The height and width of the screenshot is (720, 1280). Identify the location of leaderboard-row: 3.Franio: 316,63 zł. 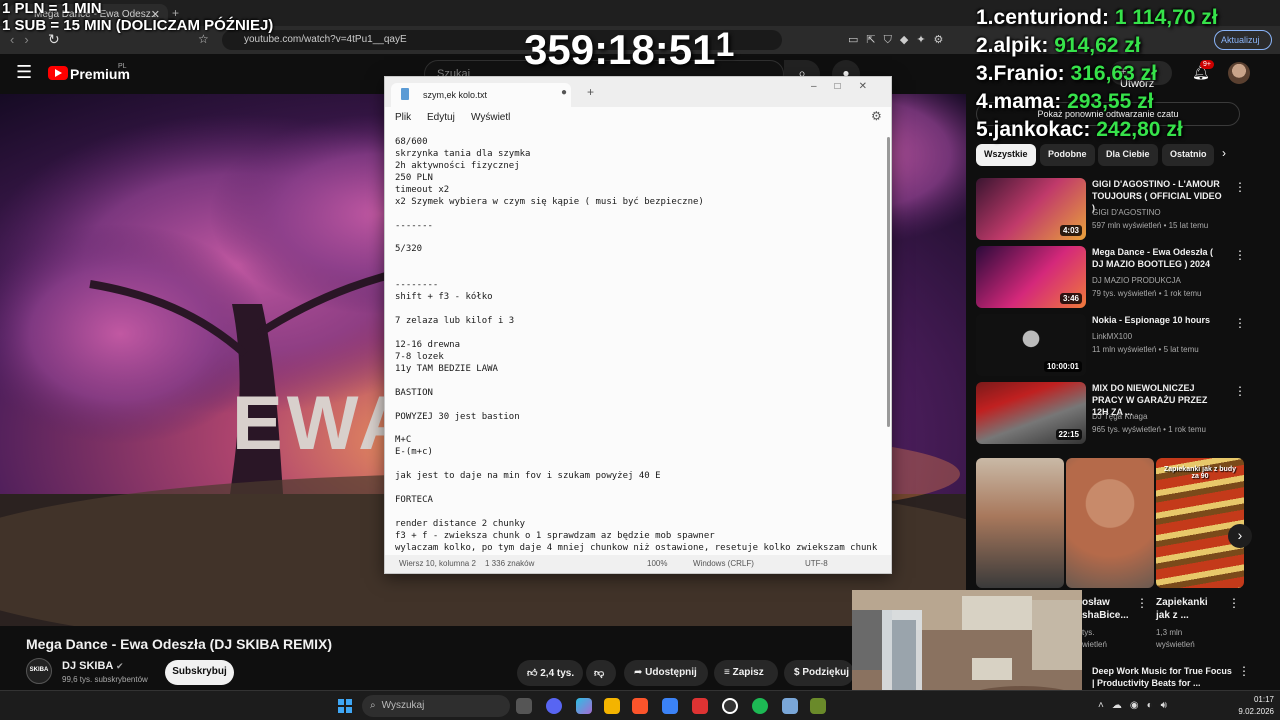
(1097, 76).